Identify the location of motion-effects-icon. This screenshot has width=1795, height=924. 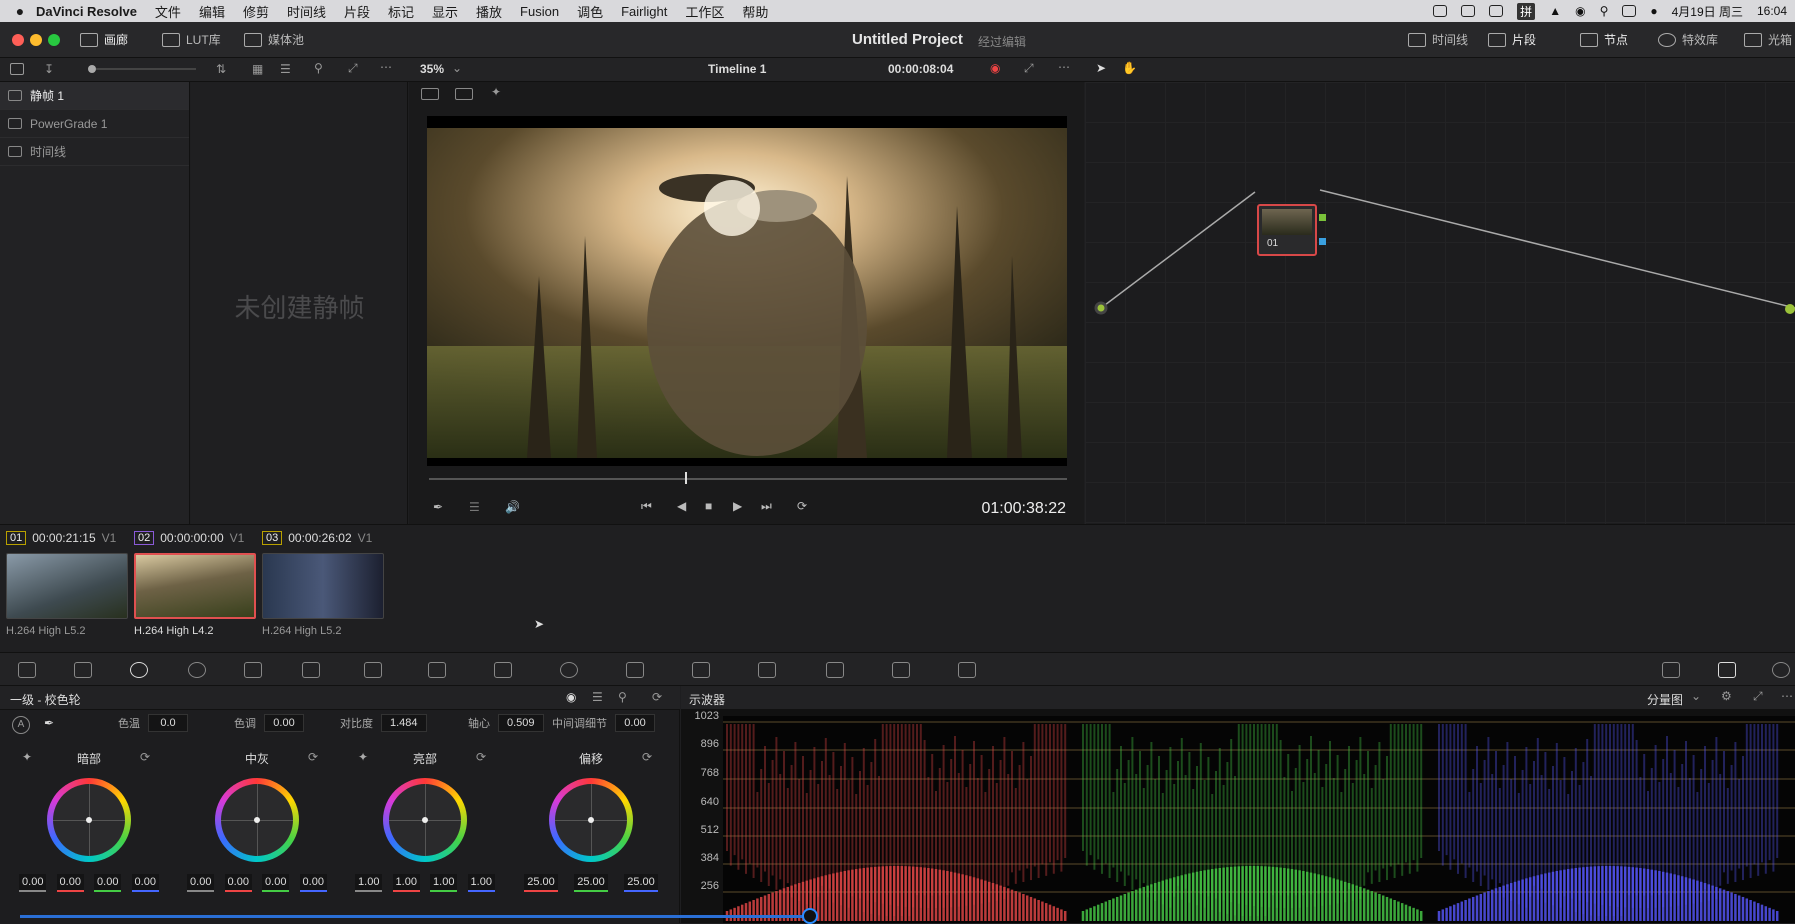
(311, 670).